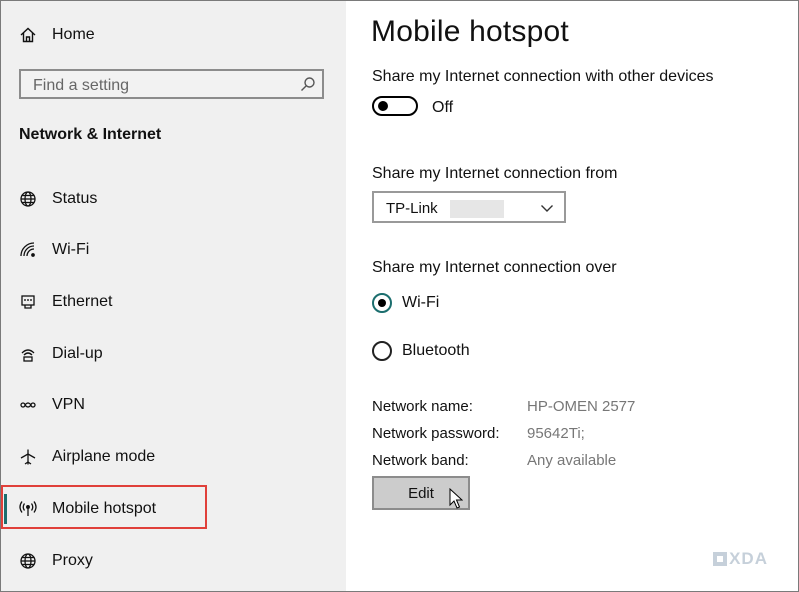 Image resolution: width=799 pixels, height=592 pixels. I want to click on ethernet-icon, so click(28, 302).